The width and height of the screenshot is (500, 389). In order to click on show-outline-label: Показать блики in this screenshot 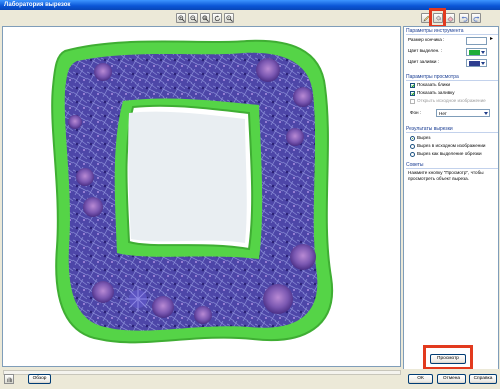, I will do `click(434, 84)`.